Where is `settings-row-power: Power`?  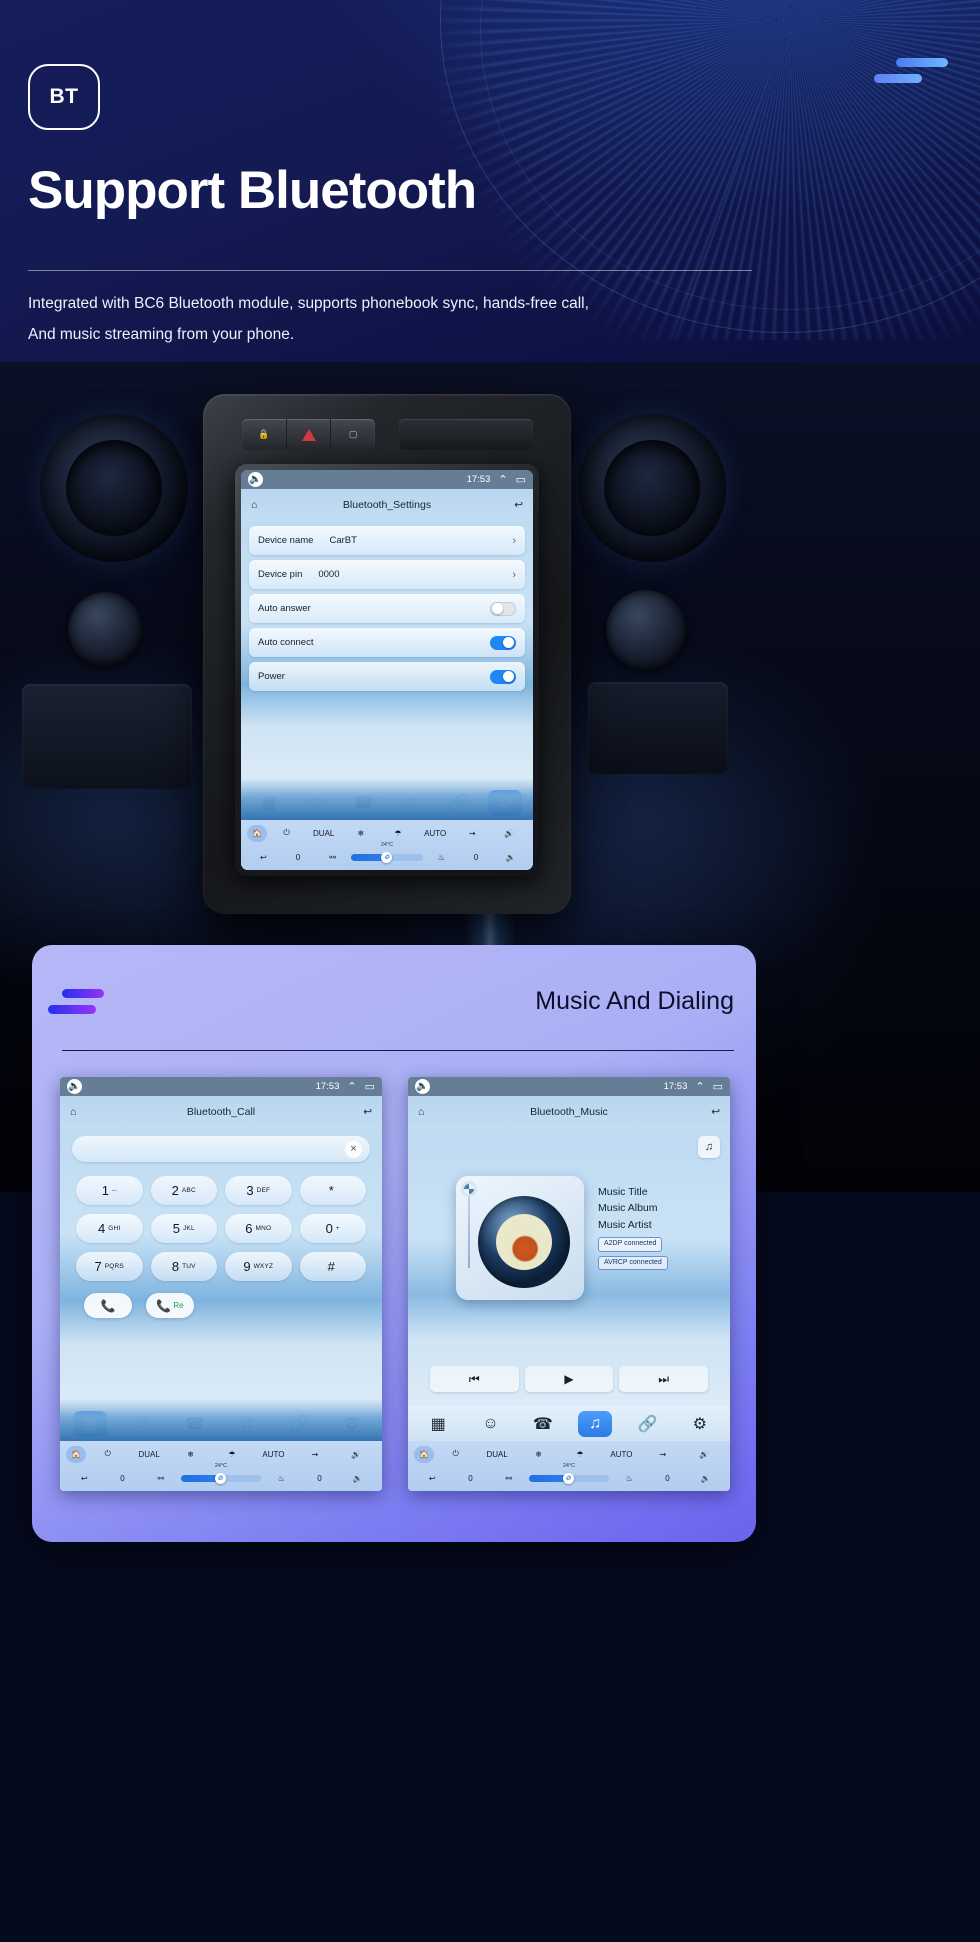
settings-row-power: Power is located at coordinates (387, 676).